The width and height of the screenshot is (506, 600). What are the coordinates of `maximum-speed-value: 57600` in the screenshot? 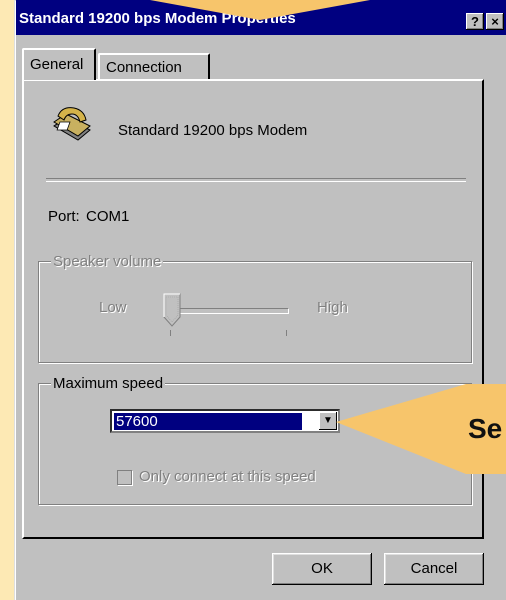 It's located at (208, 421).